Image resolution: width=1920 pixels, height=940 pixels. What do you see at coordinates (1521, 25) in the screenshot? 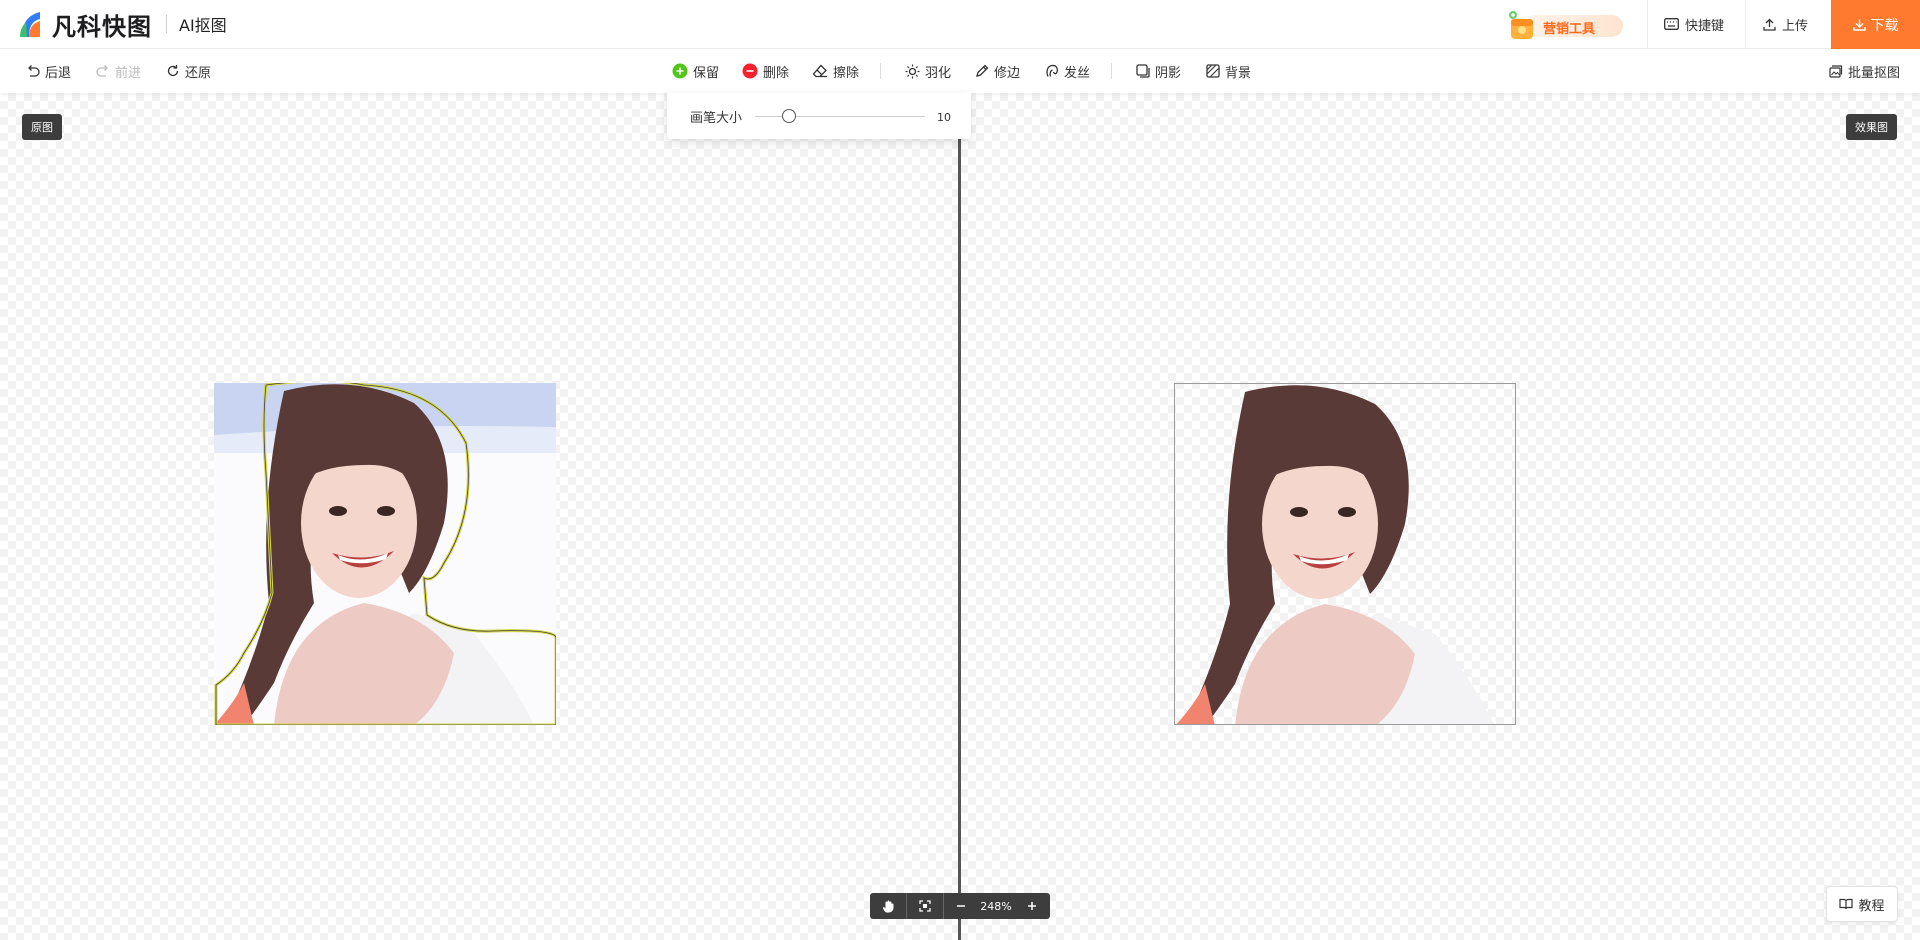
I see `gift-bag-icon` at bounding box center [1521, 25].